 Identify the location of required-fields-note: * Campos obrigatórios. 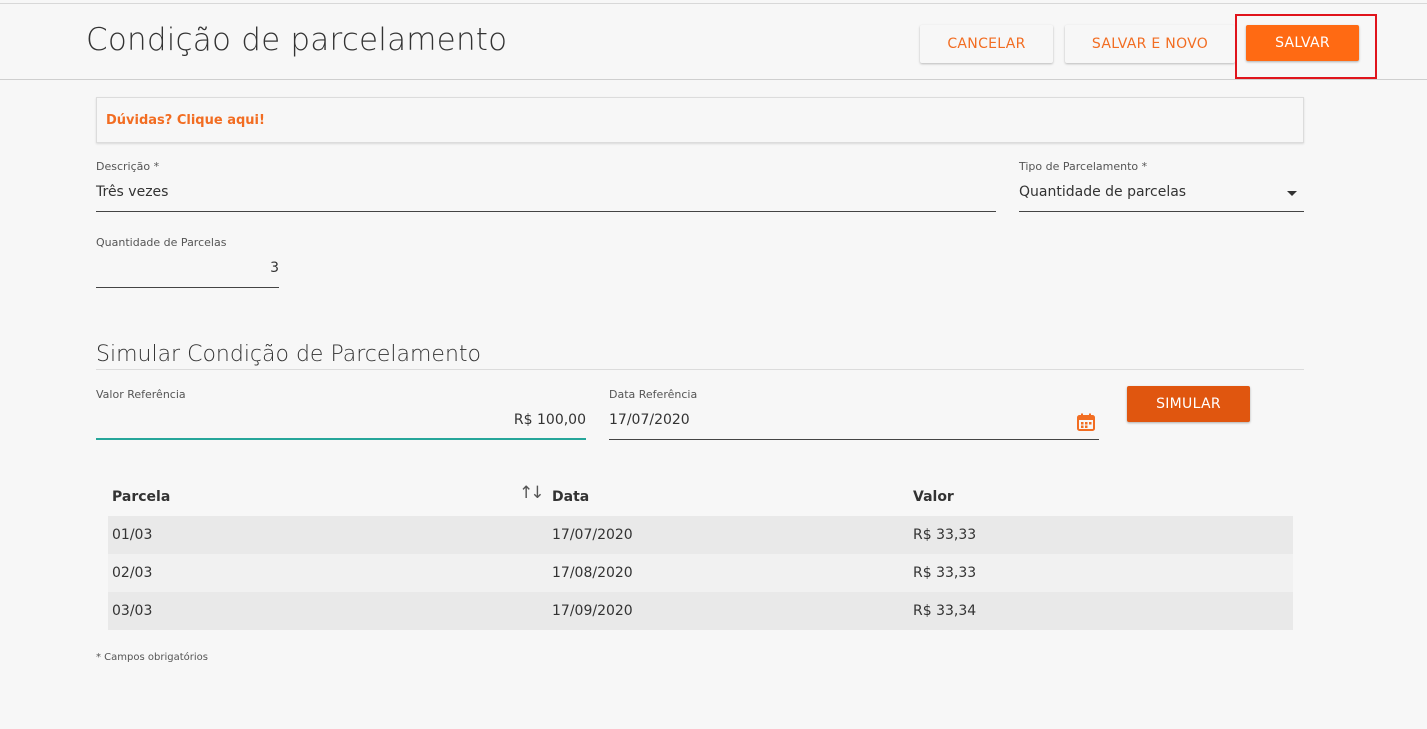
(152, 657).